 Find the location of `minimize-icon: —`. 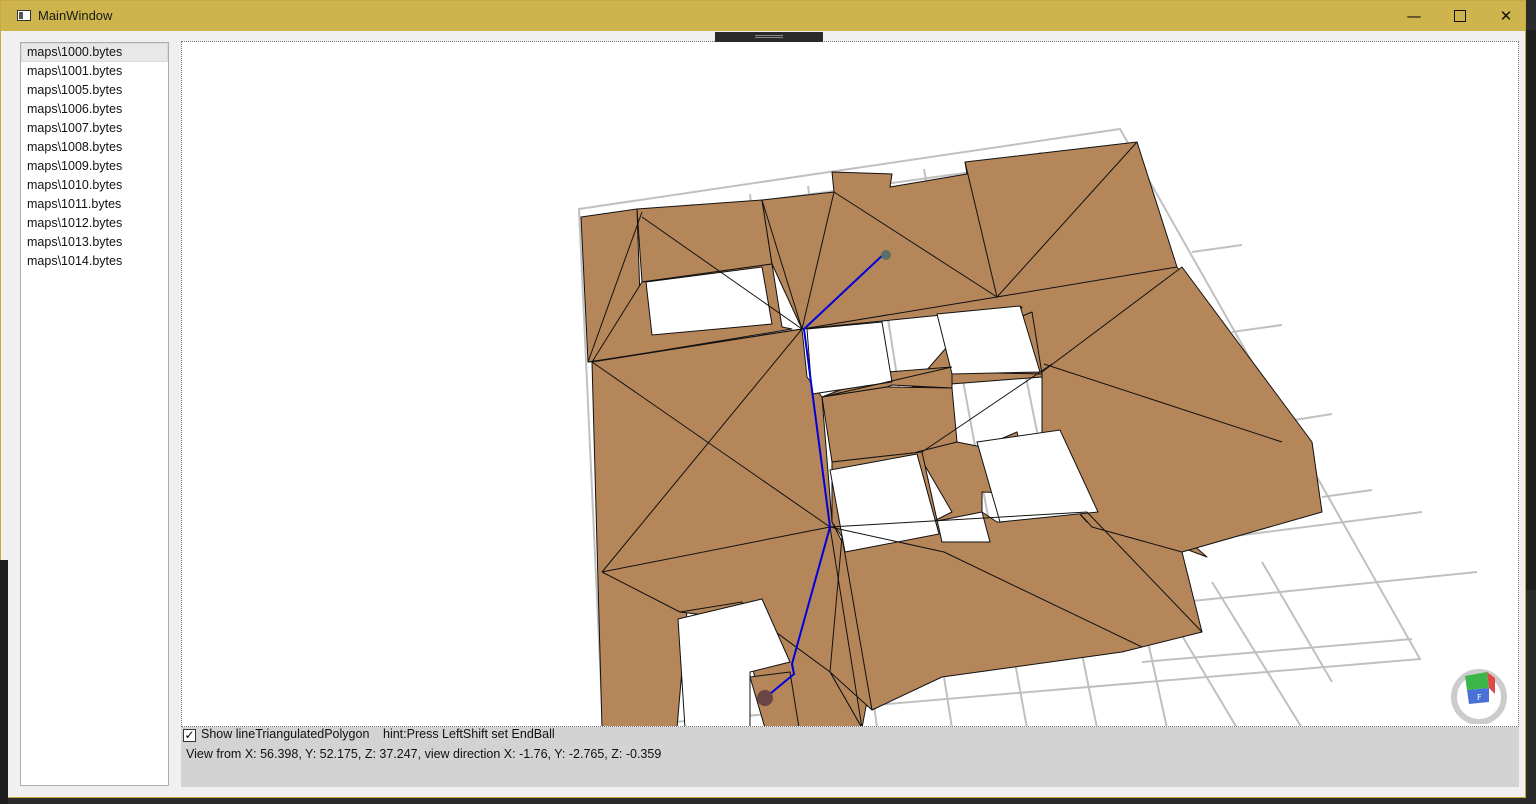

minimize-icon: — is located at coordinates (1414, 16).